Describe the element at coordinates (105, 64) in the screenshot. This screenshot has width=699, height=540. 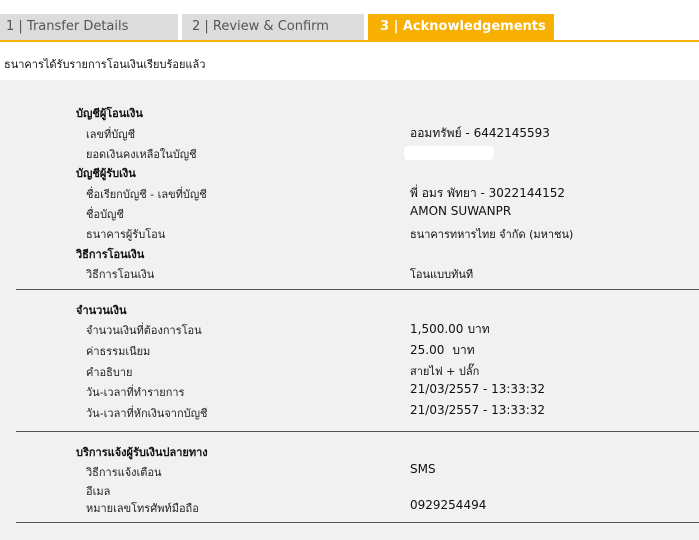
I see `success-message: ธนาคารได้รับรายการโอนเงินเรียบร้อยแล้ว` at that location.